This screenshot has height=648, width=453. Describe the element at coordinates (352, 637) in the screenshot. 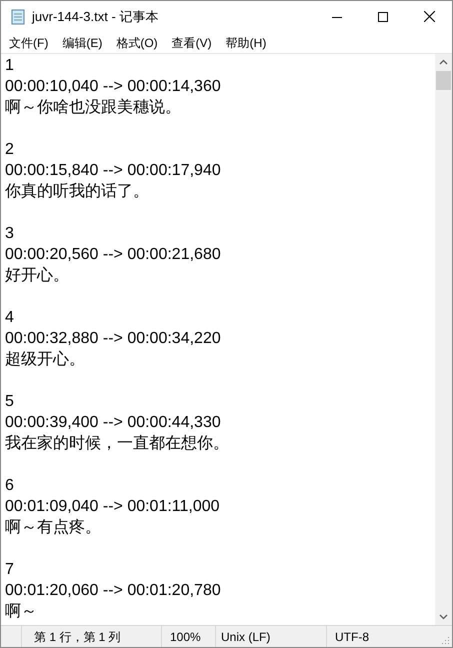

I see `encoding: UTF-8` at that location.